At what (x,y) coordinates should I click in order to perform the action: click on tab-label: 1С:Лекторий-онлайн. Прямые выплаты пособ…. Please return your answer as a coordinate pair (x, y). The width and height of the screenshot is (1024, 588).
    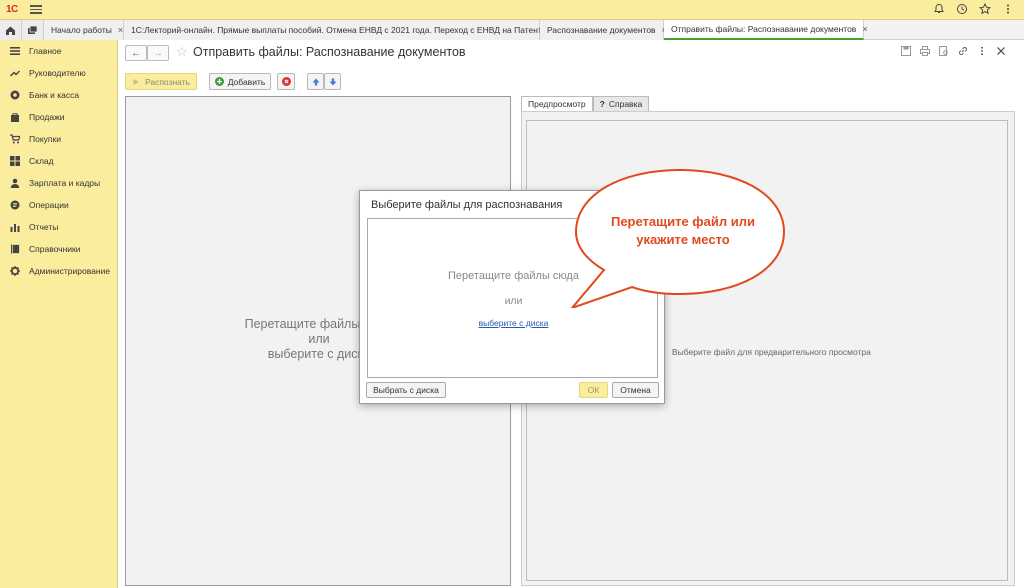
    Looking at the image, I should click on (337, 30).